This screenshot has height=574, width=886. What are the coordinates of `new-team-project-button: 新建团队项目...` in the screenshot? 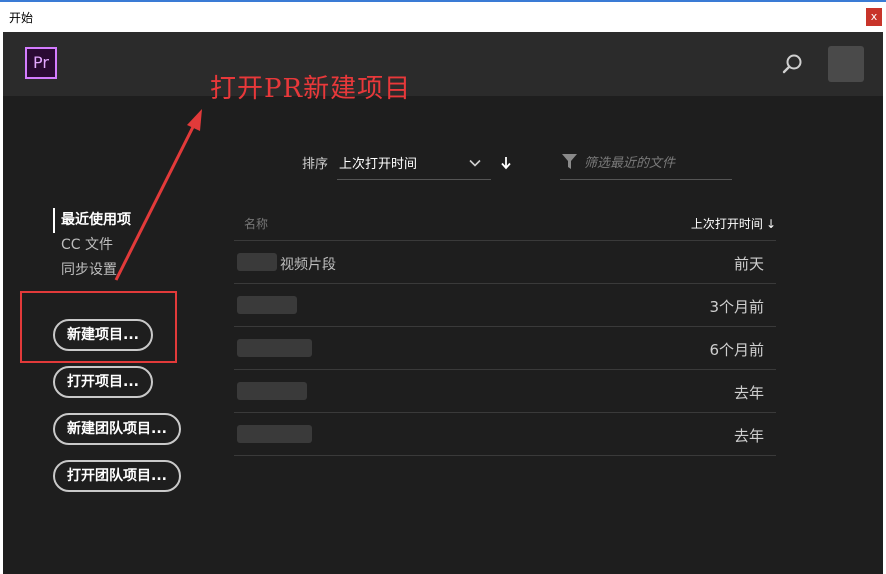 It's located at (117, 429).